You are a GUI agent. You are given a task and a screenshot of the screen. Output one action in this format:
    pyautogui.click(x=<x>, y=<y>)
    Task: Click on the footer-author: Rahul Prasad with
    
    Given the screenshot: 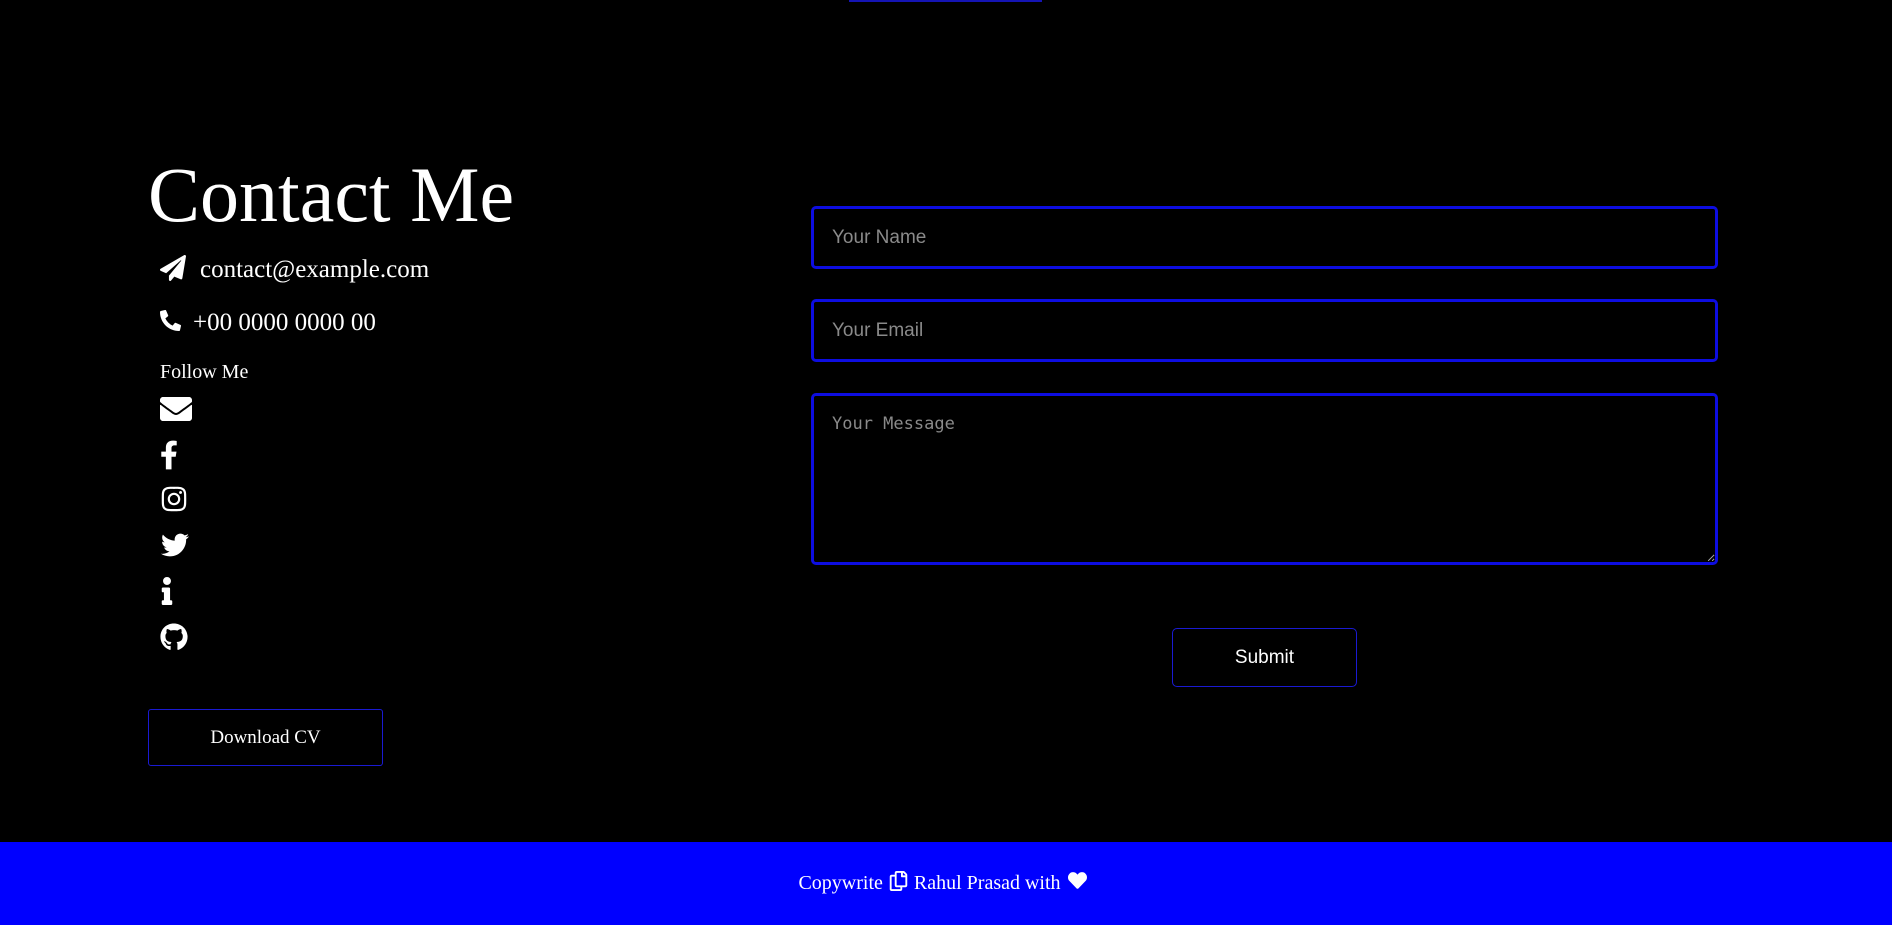 What is the action you would take?
    pyautogui.click(x=987, y=883)
    